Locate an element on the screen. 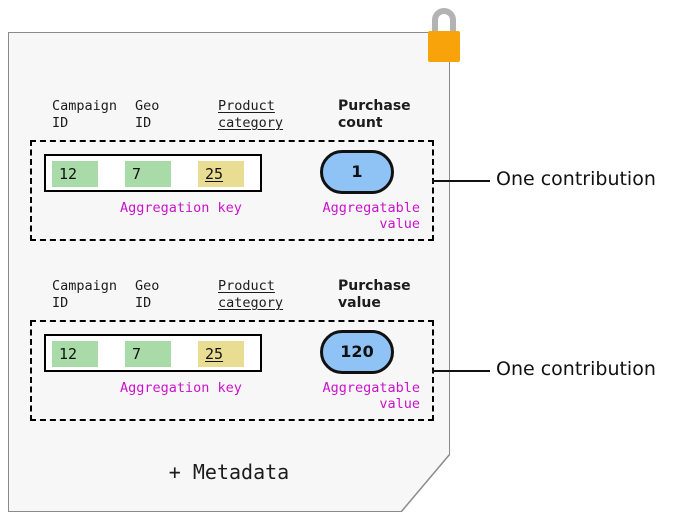 This screenshot has width=700, height=524. aggregation-key-box-2: 12 7 25 is located at coordinates (153, 353).